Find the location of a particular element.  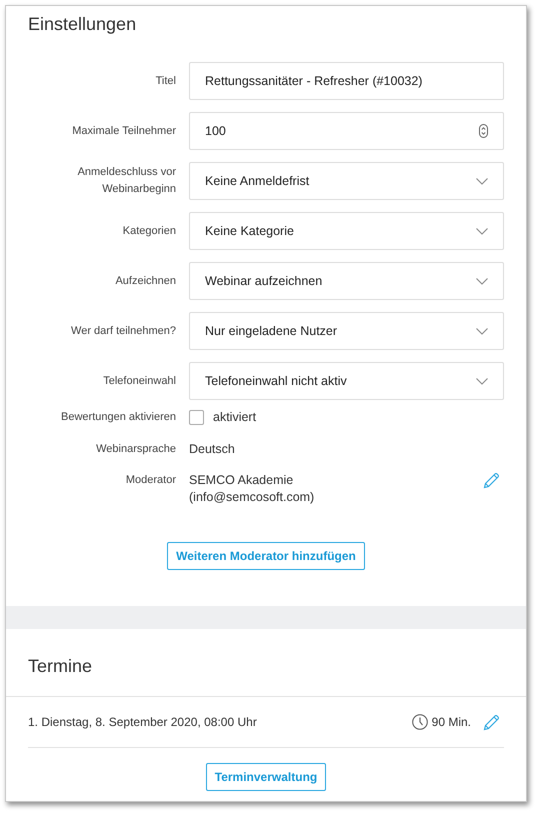

duration-text: 90 Min. is located at coordinates (451, 722).